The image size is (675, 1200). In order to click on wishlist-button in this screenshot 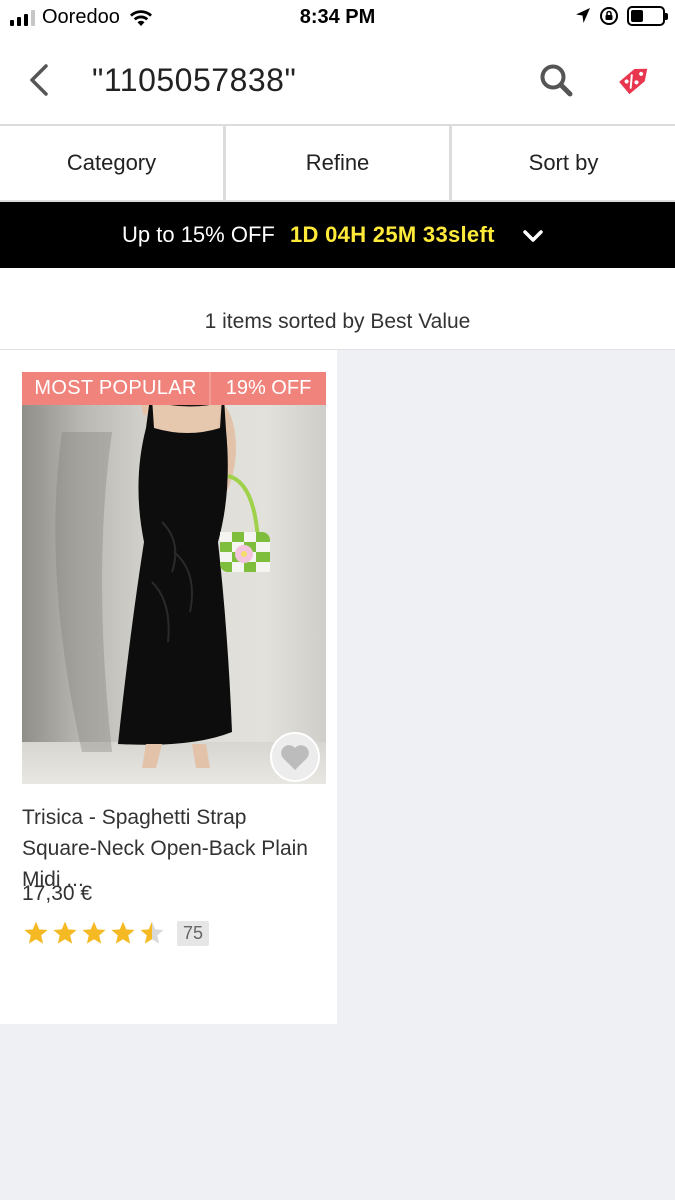, I will do `click(295, 757)`.